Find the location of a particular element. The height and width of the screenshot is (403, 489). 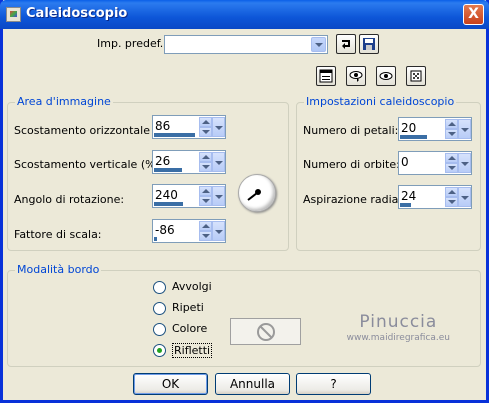

vertical-offset-bar is located at coordinates (168, 170).